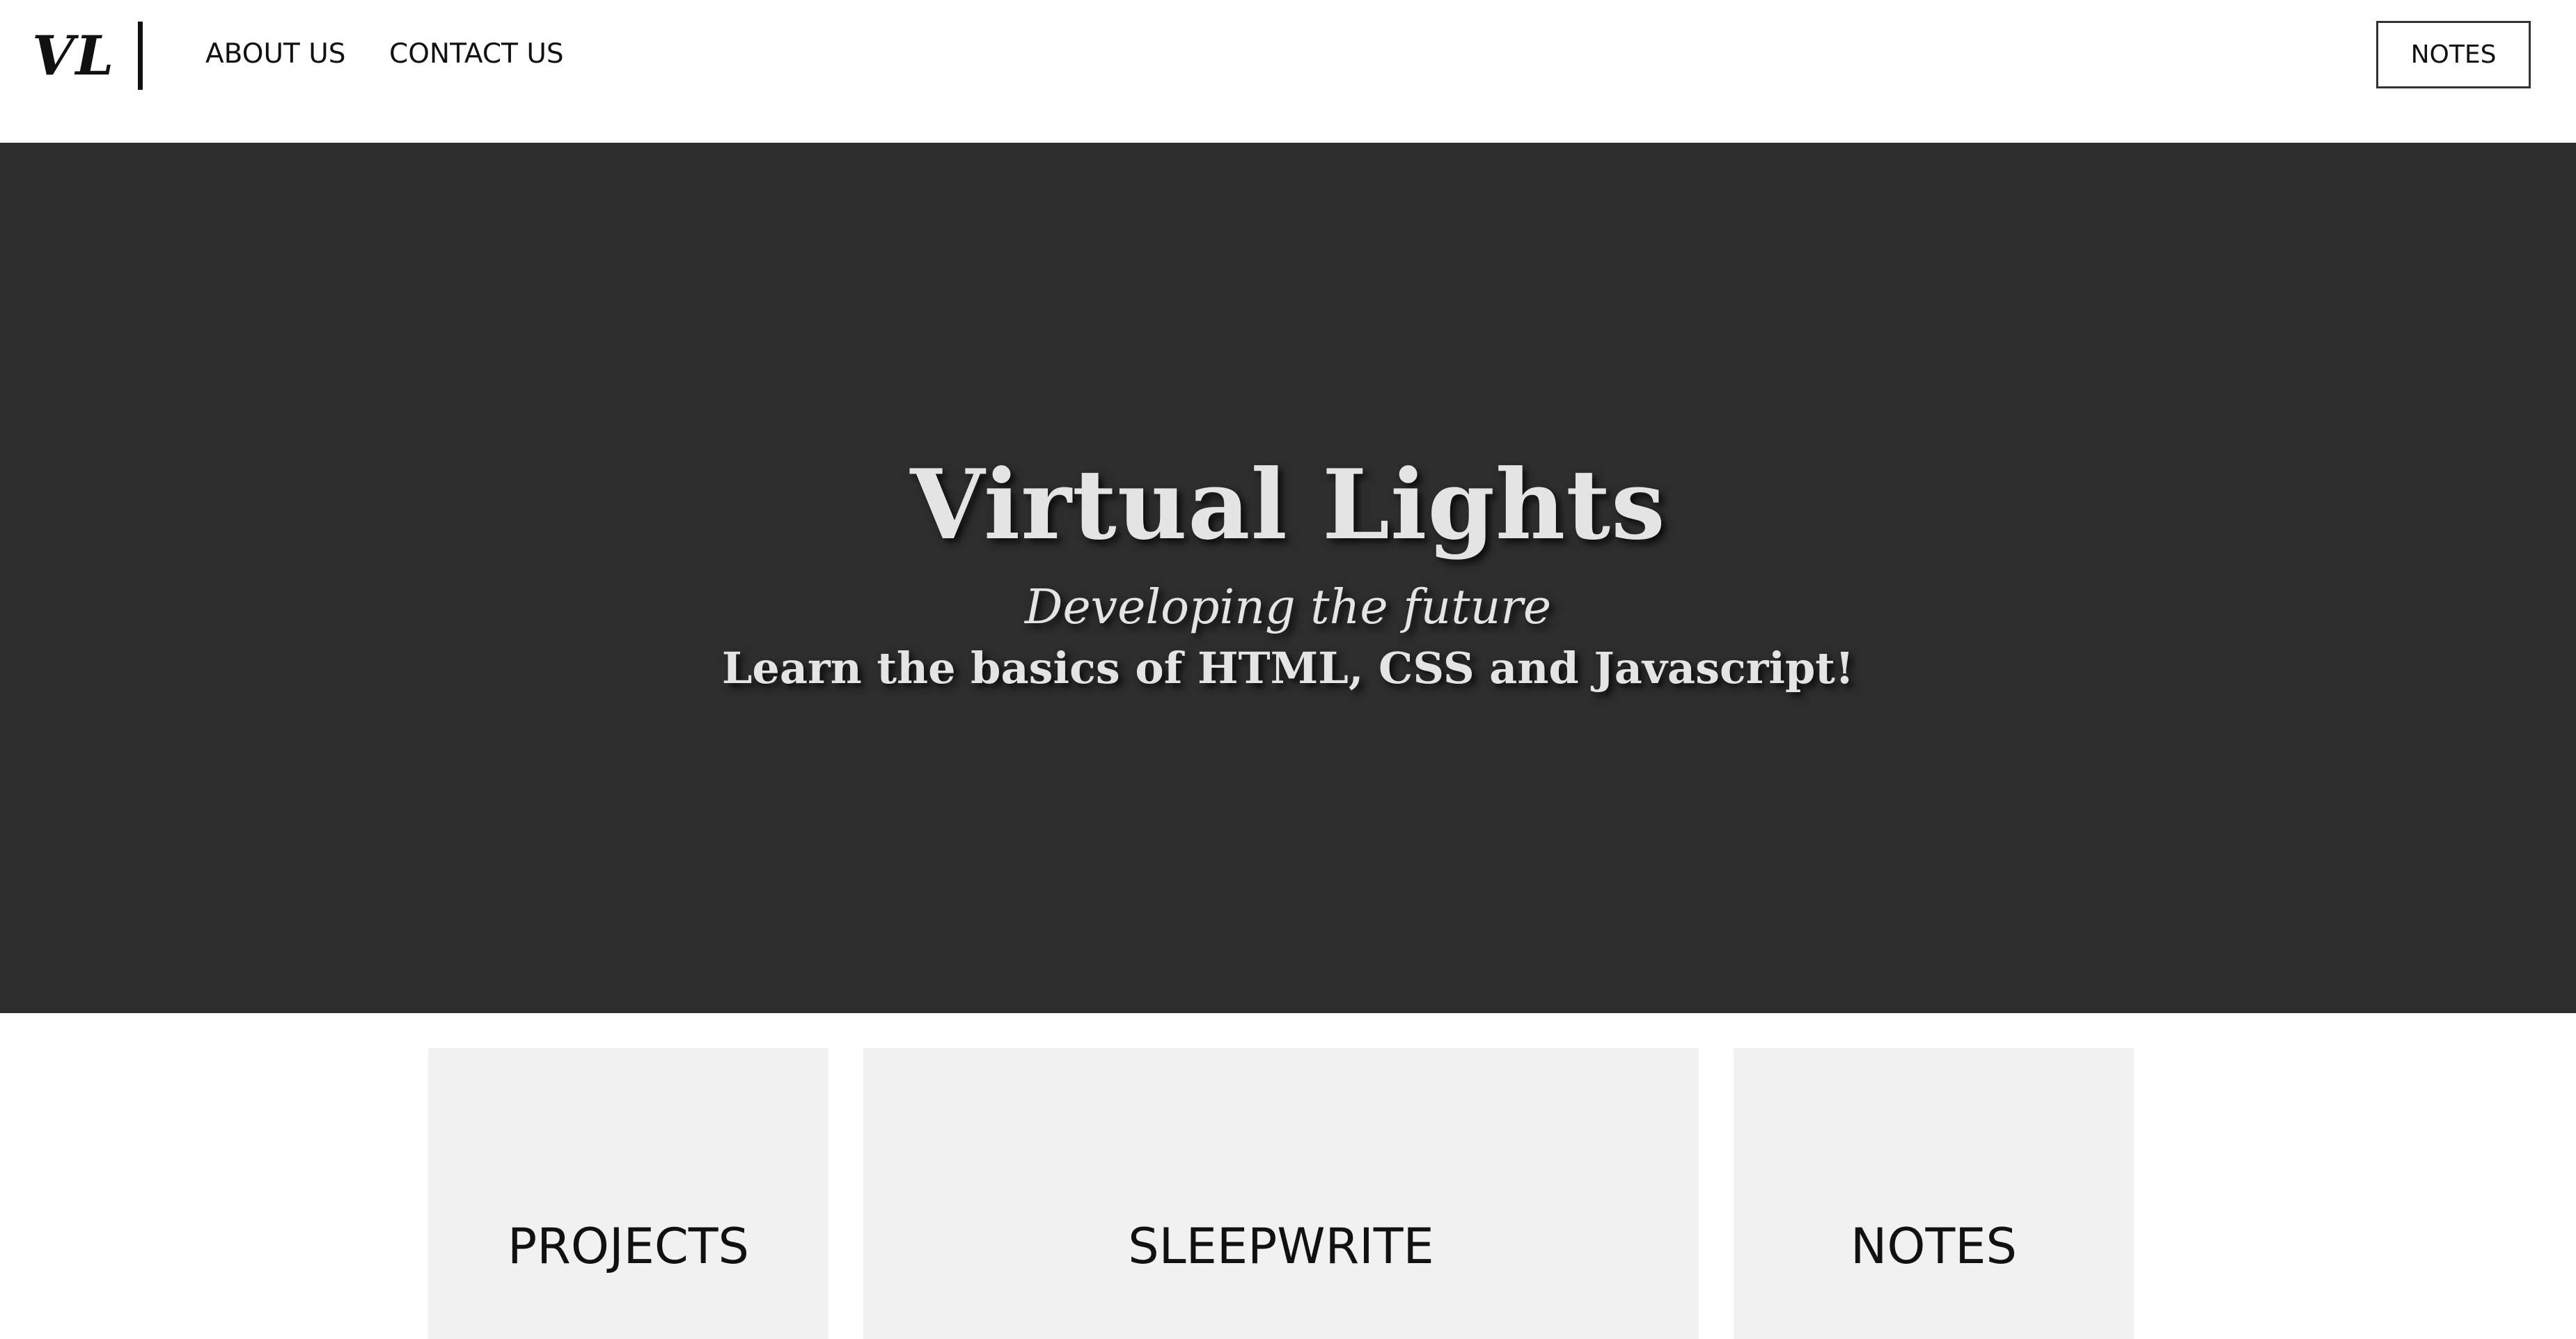  Describe the element at coordinates (73, 56) in the screenshot. I see `site-logo: VL` at that location.